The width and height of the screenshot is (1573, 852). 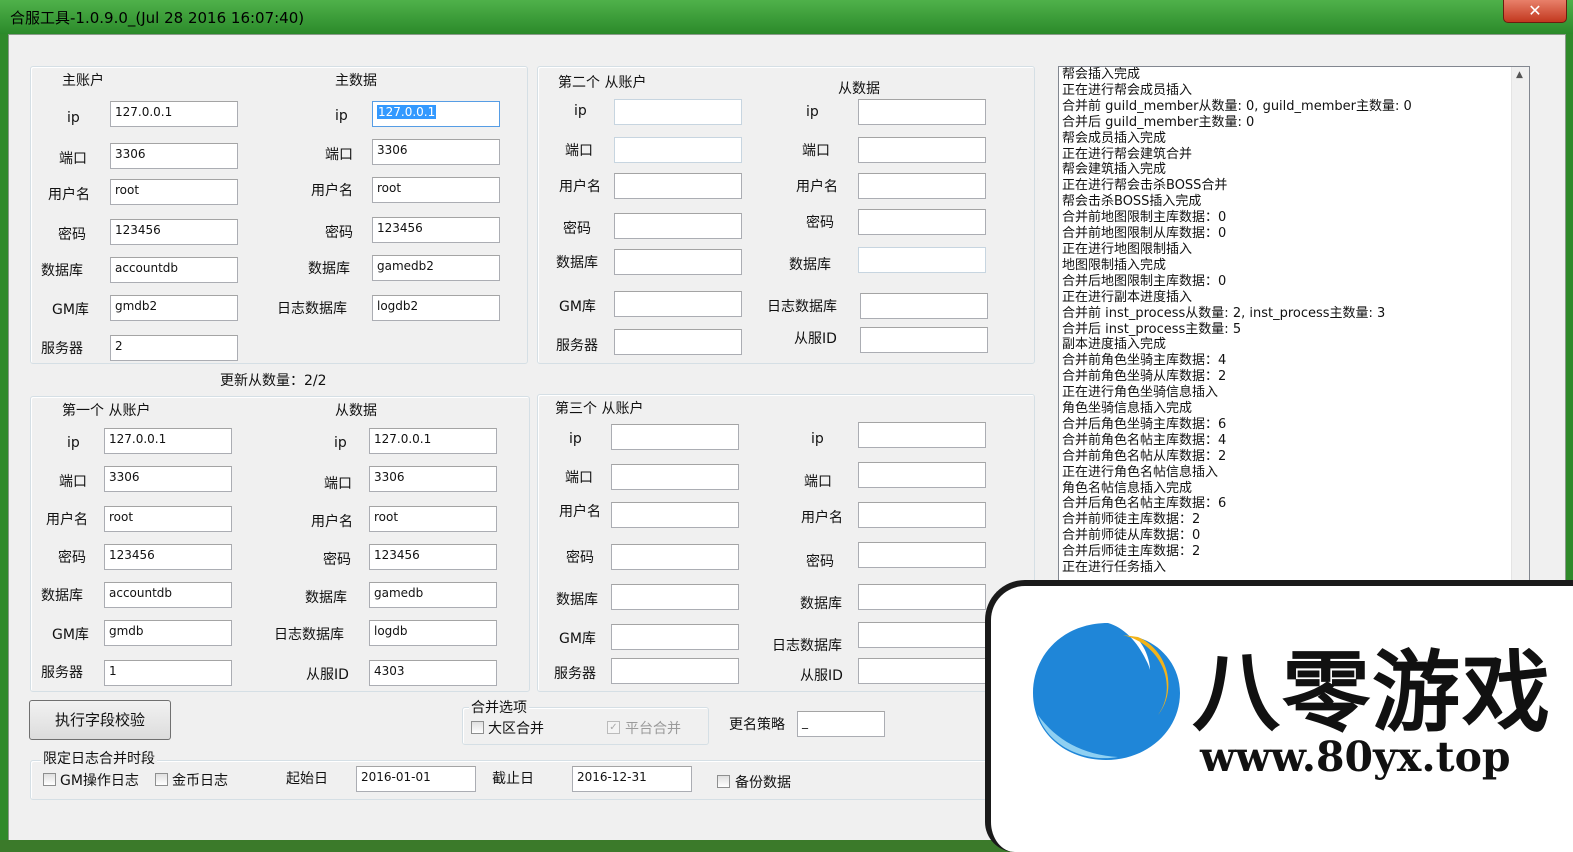 What do you see at coordinates (577, 307) in the screenshot?
I see `label-gm-db: GM库` at bounding box center [577, 307].